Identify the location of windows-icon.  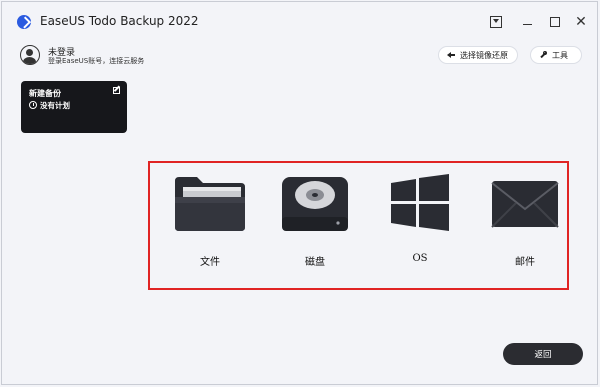
(420, 202).